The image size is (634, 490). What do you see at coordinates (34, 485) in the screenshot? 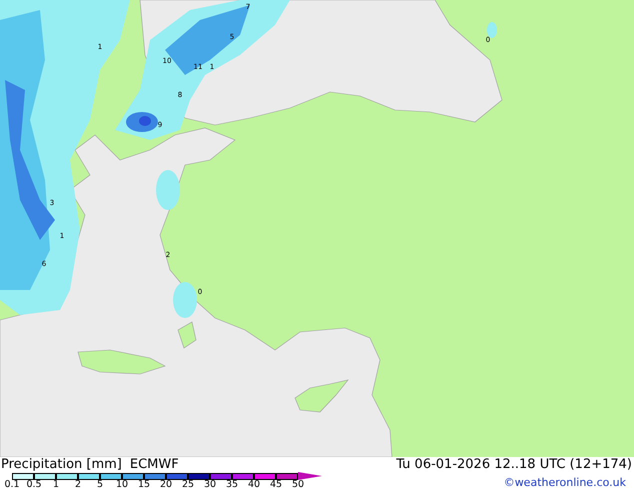
I see `scale-label: 0.5` at bounding box center [34, 485].